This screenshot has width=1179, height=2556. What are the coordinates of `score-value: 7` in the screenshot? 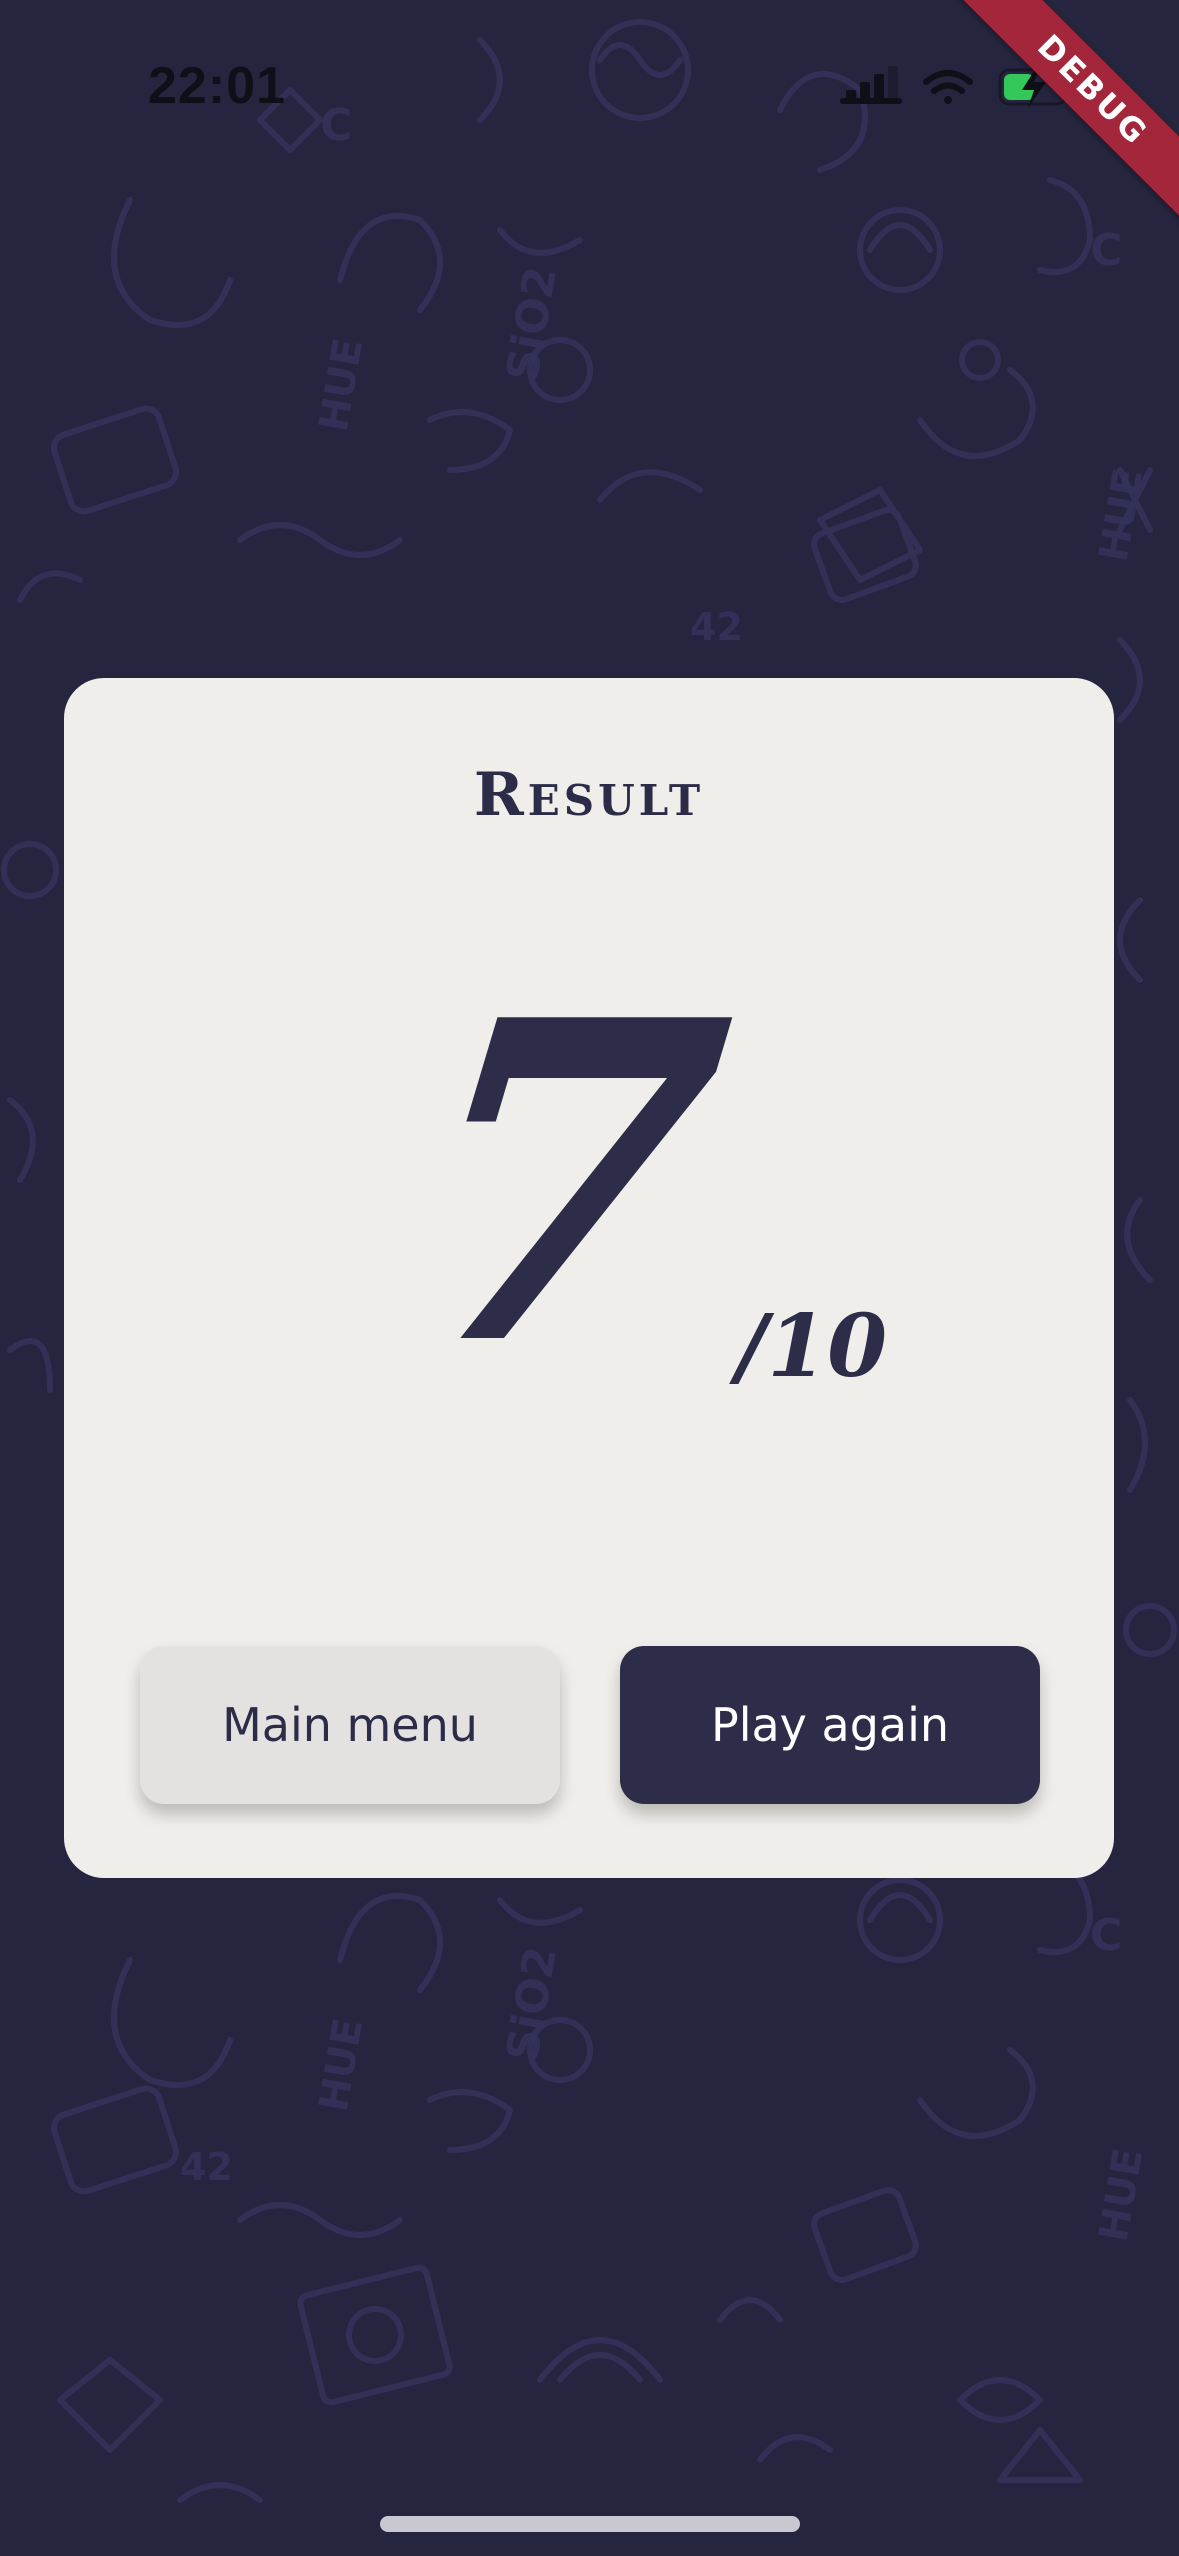 It's located at (567, 1183).